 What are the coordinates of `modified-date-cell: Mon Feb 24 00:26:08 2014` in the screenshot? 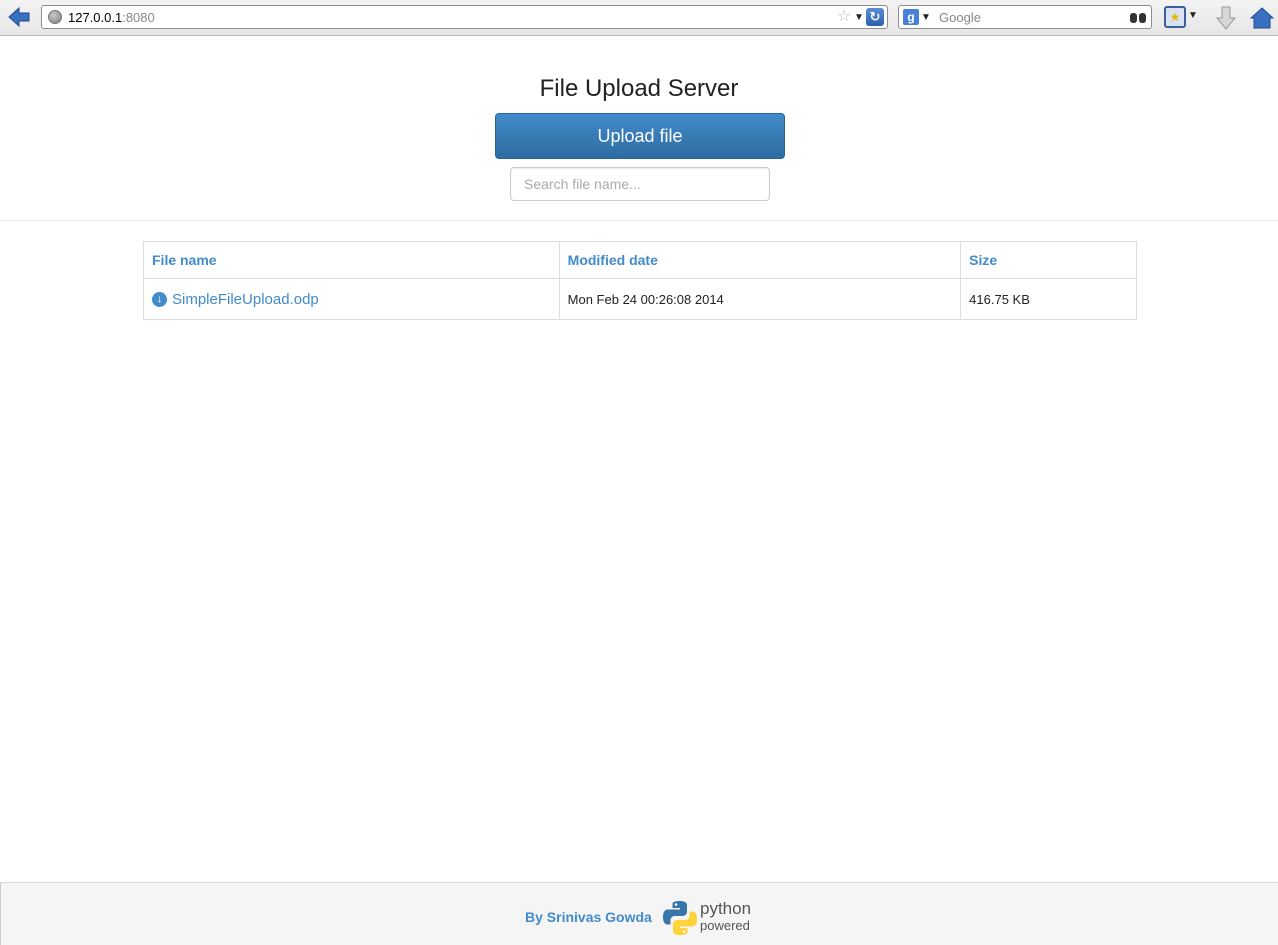 It's located at (760, 299).